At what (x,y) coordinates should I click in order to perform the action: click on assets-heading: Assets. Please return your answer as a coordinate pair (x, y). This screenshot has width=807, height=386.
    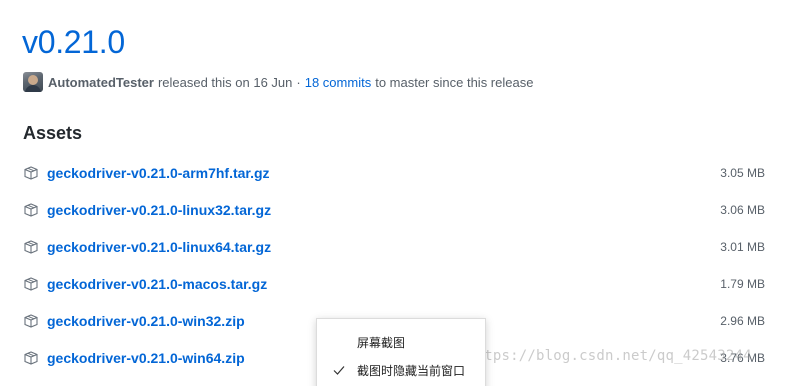
    Looking at the image, I should click on (53, 133).